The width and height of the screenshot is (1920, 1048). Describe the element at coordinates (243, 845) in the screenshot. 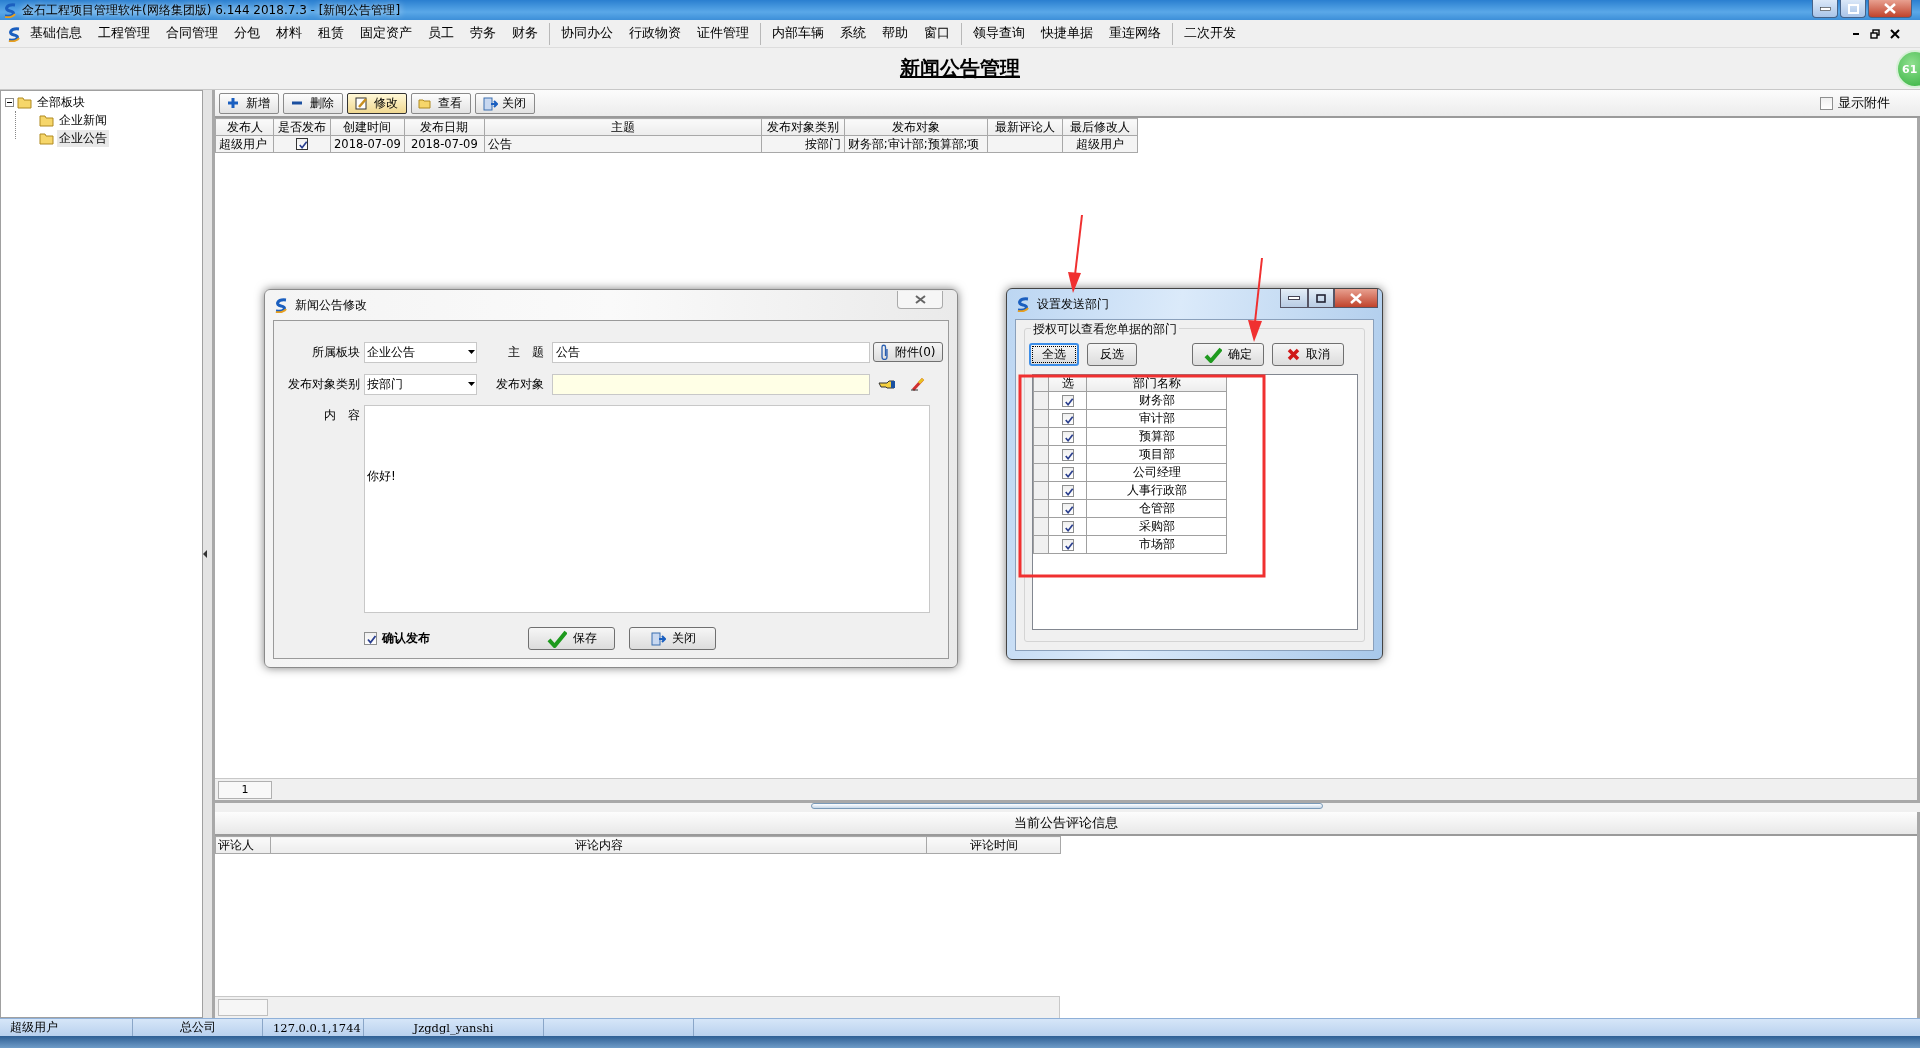

I see `column-header: 评论人` at that location.